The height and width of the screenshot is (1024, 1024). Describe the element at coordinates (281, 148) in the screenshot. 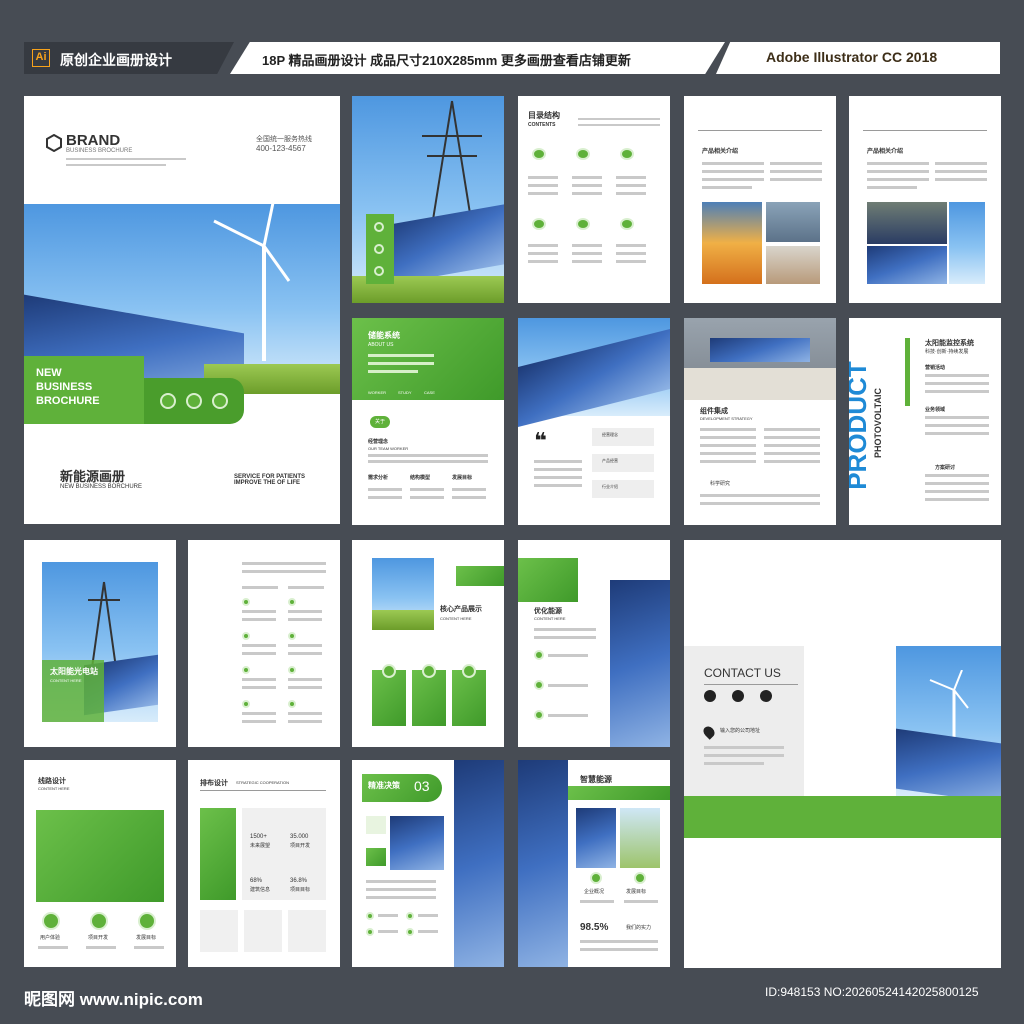

I see `hotline-number: 400-123-4567` at that location.